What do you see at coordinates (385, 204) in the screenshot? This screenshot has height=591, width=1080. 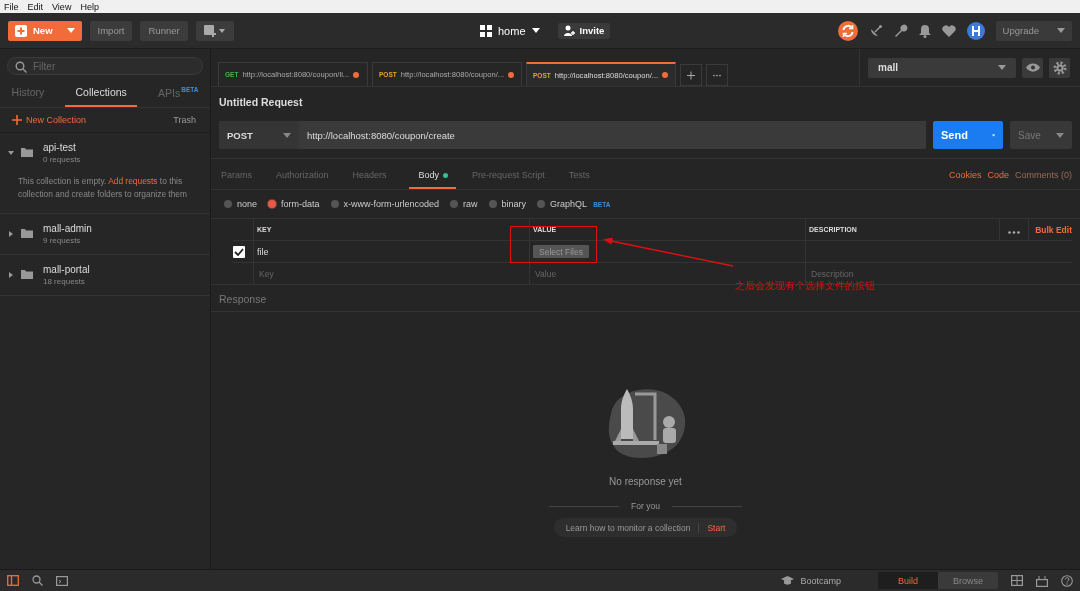 I see `body-type-radio: x-www-form-urlencoded` at bounding box center [385, 204].